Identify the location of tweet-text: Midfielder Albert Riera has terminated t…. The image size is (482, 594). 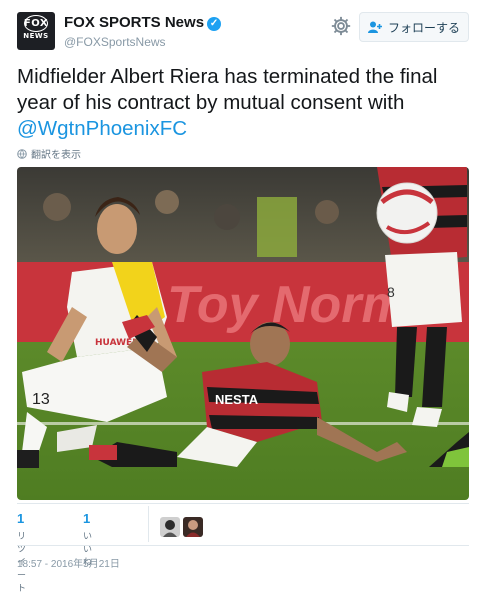
(247, 103).